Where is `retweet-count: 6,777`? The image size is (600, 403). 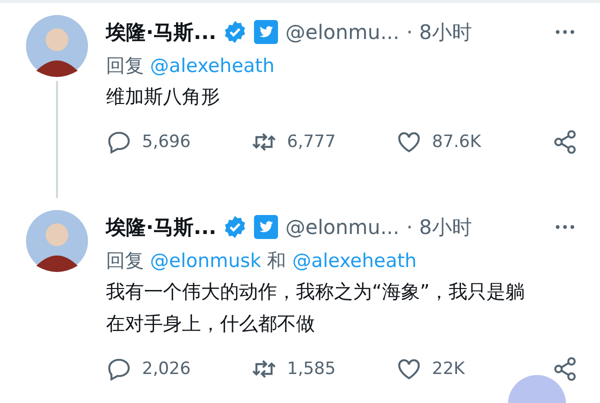 retweet-count: 6,777 is located at coordinates (311, 142).